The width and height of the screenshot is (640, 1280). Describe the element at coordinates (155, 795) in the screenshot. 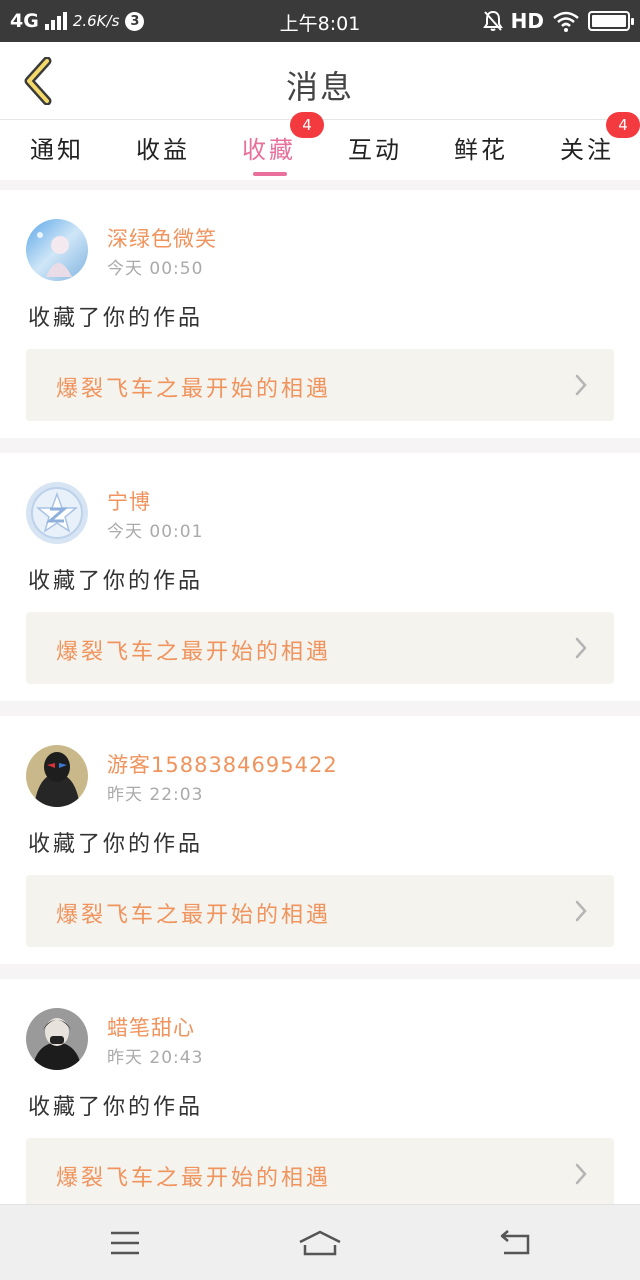

I see `message-time: 昨天 22:03` at that location.